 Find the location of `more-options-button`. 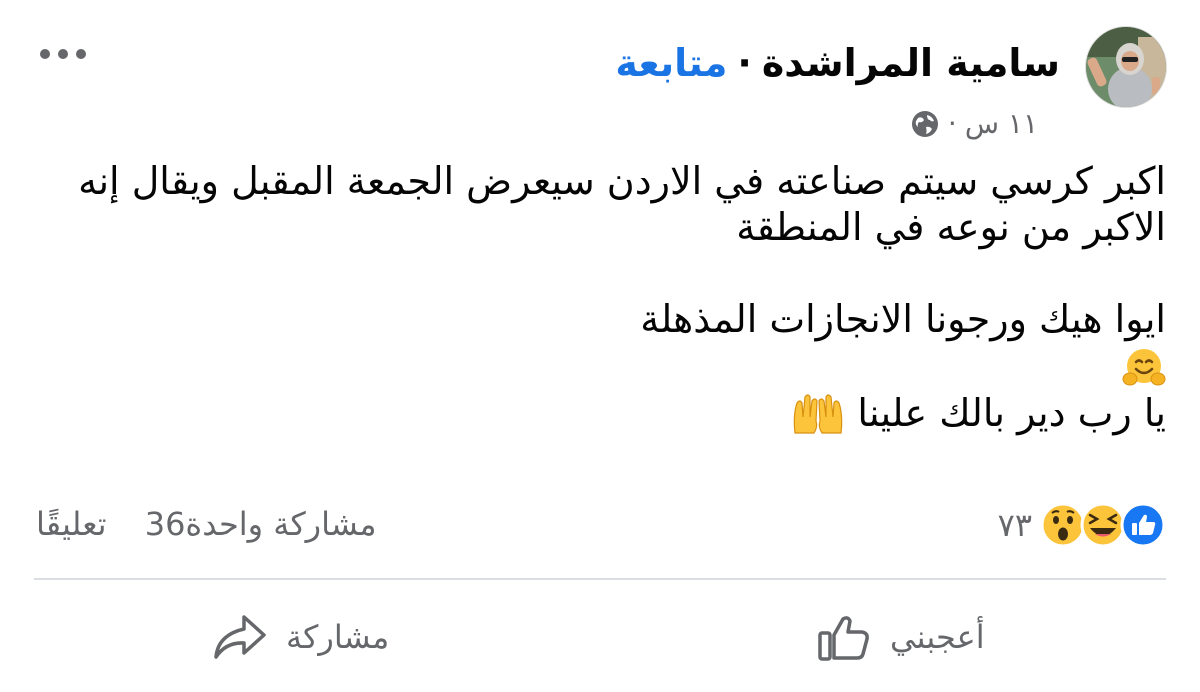

more-options-button is located at coordinates (63, 54).